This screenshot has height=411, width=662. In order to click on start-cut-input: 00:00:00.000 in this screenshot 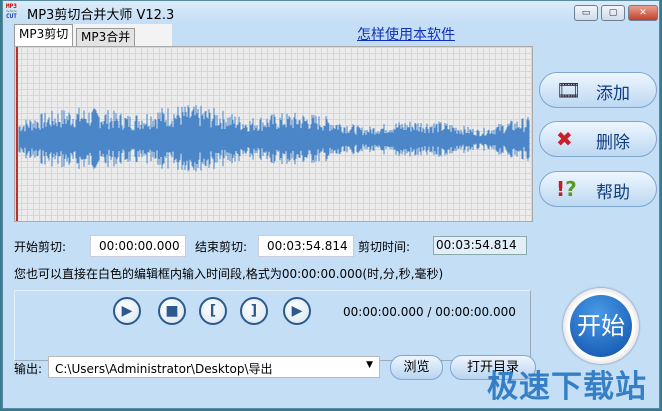, I will do `click(138, 246)`.